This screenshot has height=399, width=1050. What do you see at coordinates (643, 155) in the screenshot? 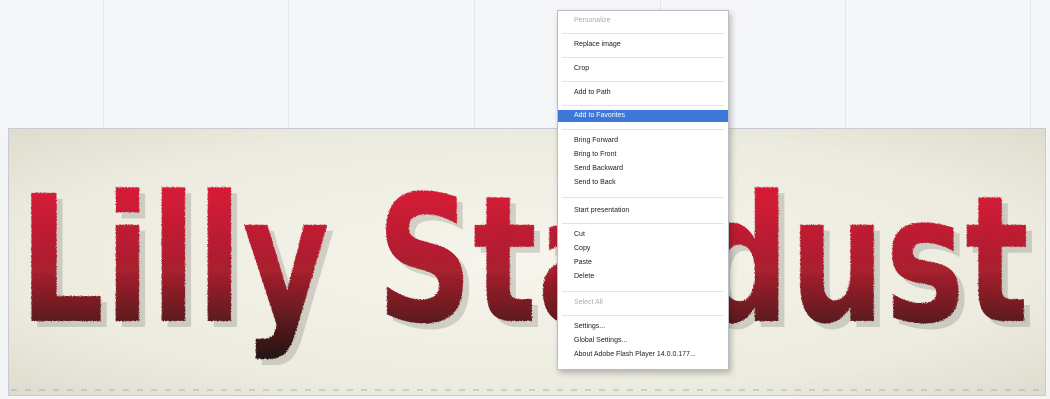
I see `menu-item-bring-to-front: Bring to Front` at bounding box center [643, 155].